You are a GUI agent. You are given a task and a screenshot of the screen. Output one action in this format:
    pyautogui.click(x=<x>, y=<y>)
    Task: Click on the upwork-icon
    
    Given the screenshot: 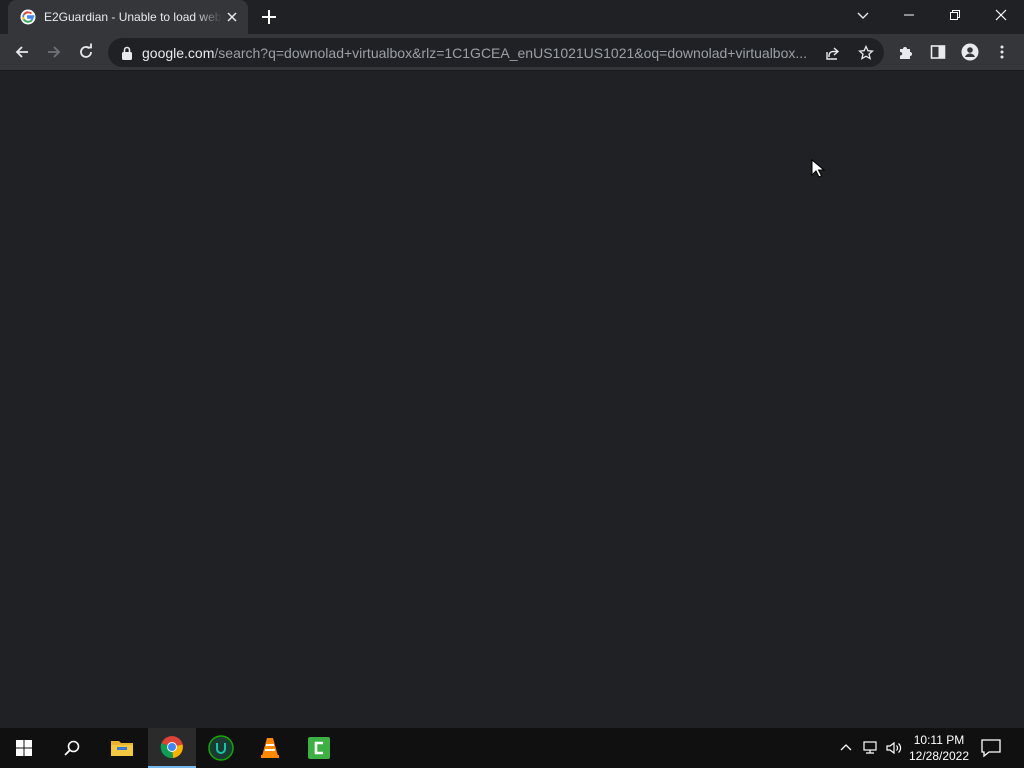 What is the action you would take?
    pyautogui.click(x=221, y=748)
    